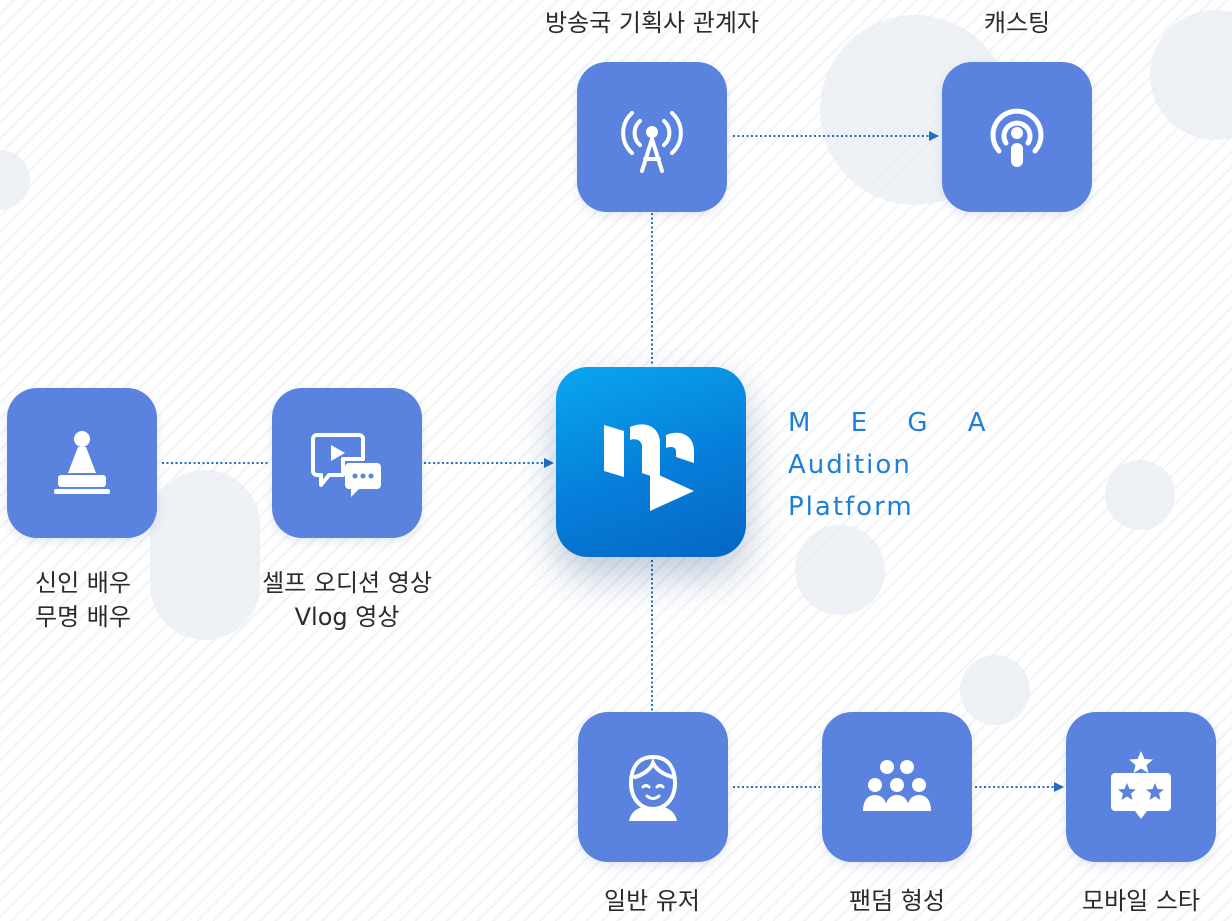 Image resolution: width=1232 pixels, height=921 pixels. I want to click on broadcaster-label: 방송국 기획사 관계자, so click(652, 23).